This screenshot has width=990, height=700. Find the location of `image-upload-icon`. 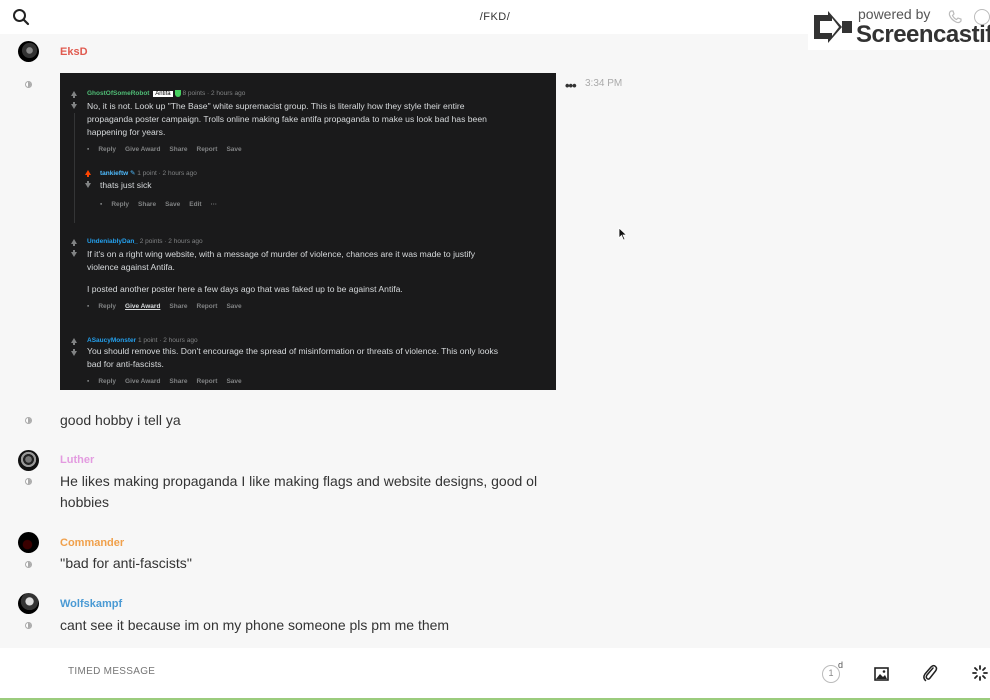

image-upload-icon is located at coordinates (881, 676).